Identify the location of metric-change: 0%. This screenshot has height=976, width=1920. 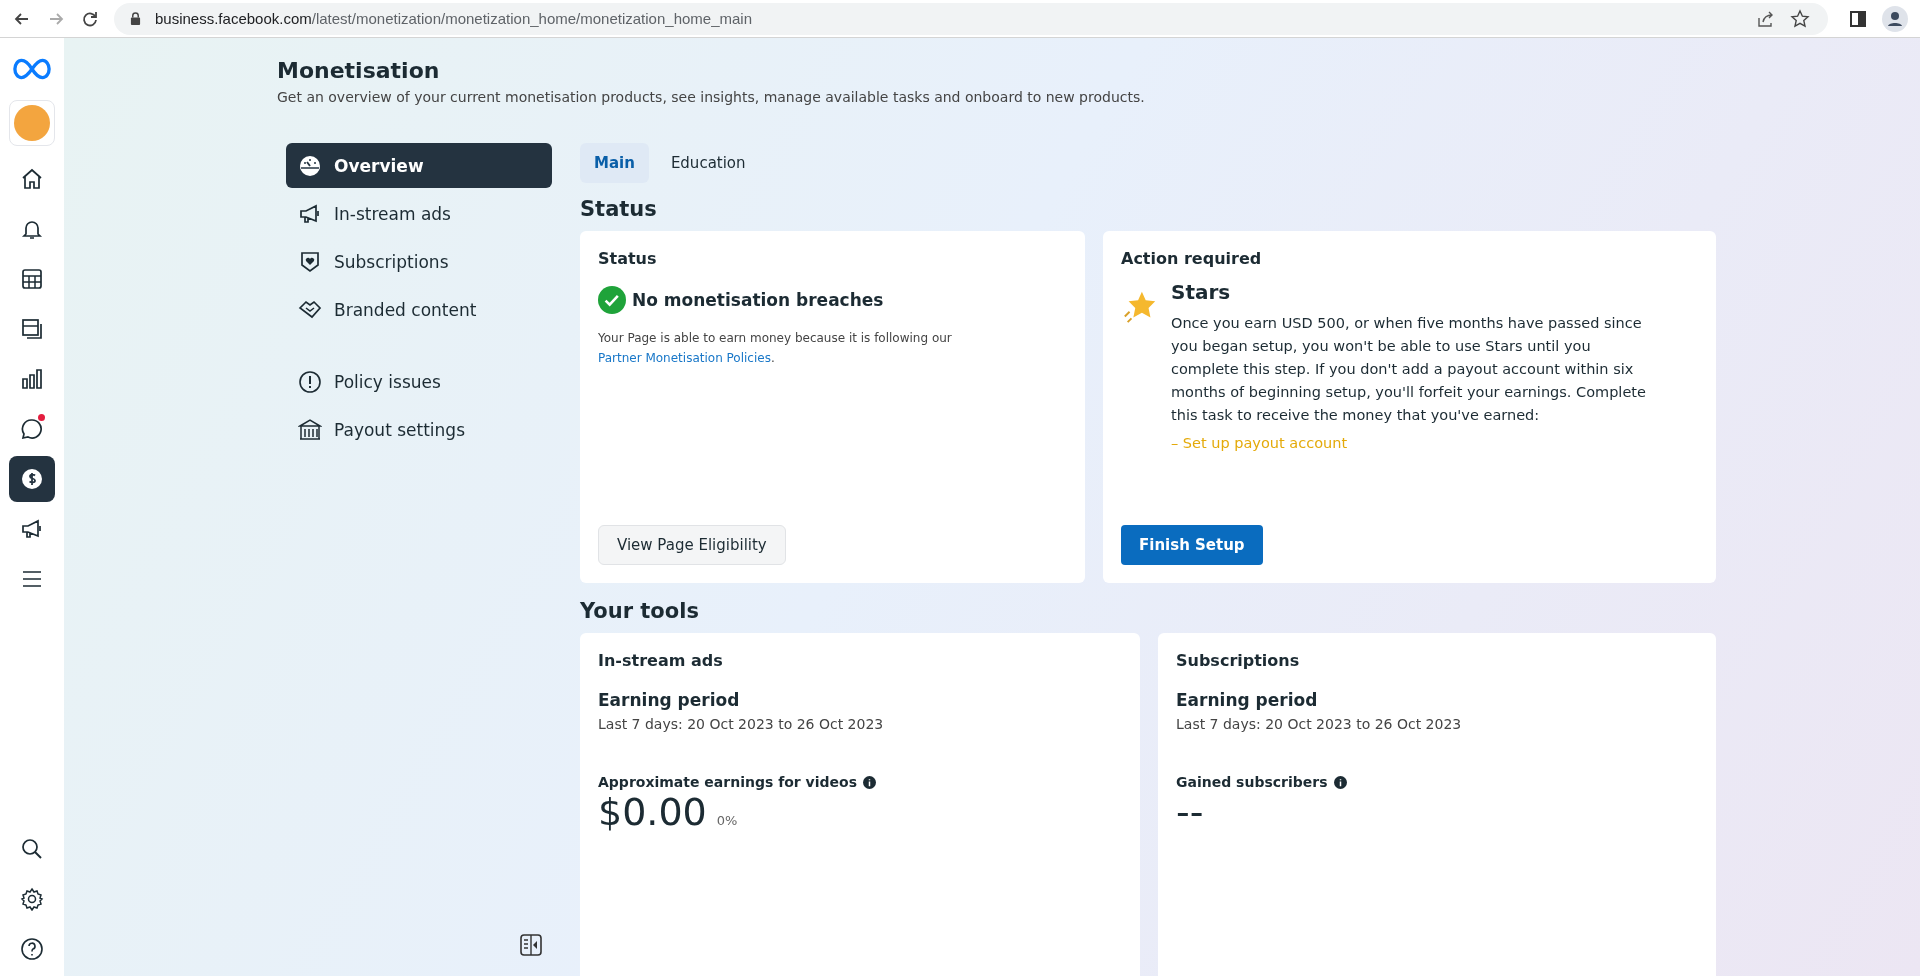
(727, 820).